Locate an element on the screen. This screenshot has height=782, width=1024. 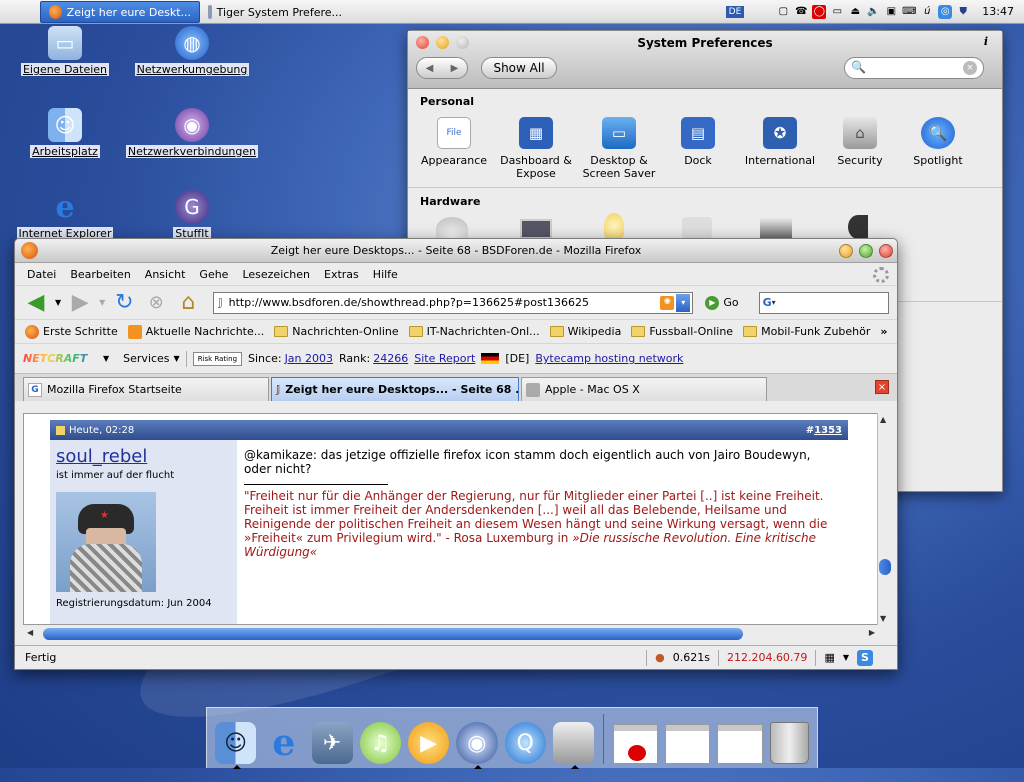
apple-menu-icon is located at coordinates (20, 12).